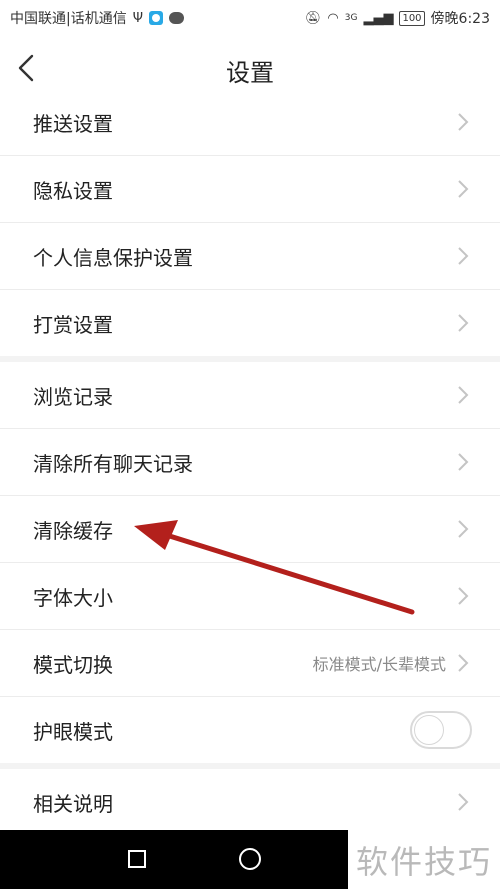 This screenshot has width=500, height=889. I want to click on settings-row-label: 浏览记录, so click(73, 396).